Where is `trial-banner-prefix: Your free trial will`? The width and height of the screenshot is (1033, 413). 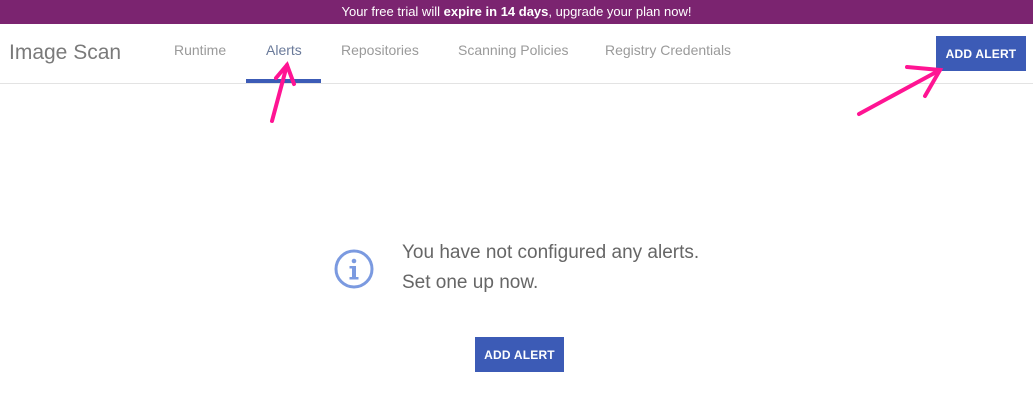 trial-banner-prefix: Your free trial will is located at coordinates (392, 11).